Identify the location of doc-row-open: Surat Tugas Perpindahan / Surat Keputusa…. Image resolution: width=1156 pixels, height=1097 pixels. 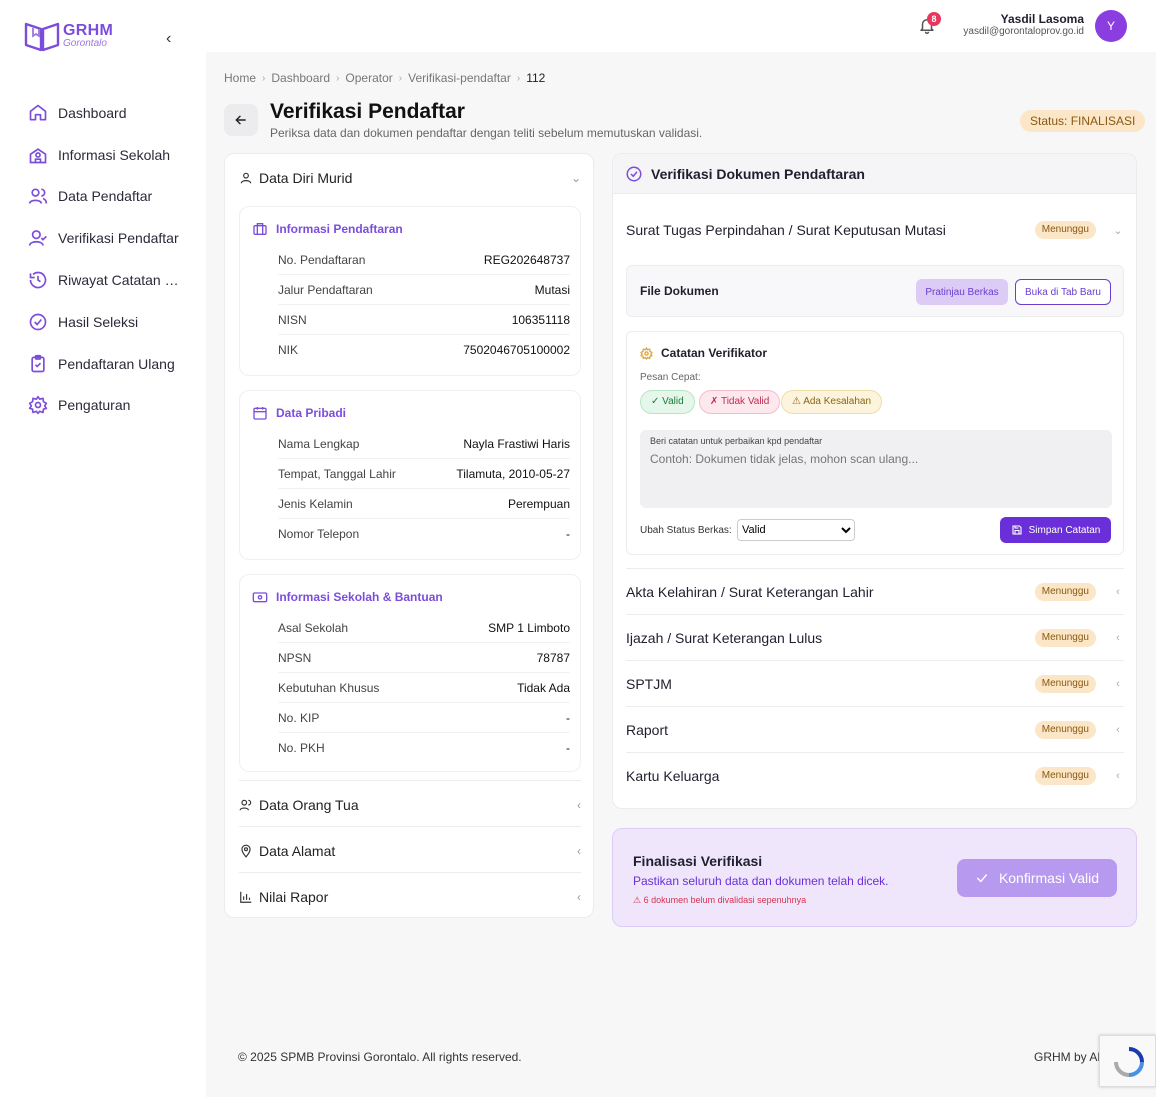
(875, 230).